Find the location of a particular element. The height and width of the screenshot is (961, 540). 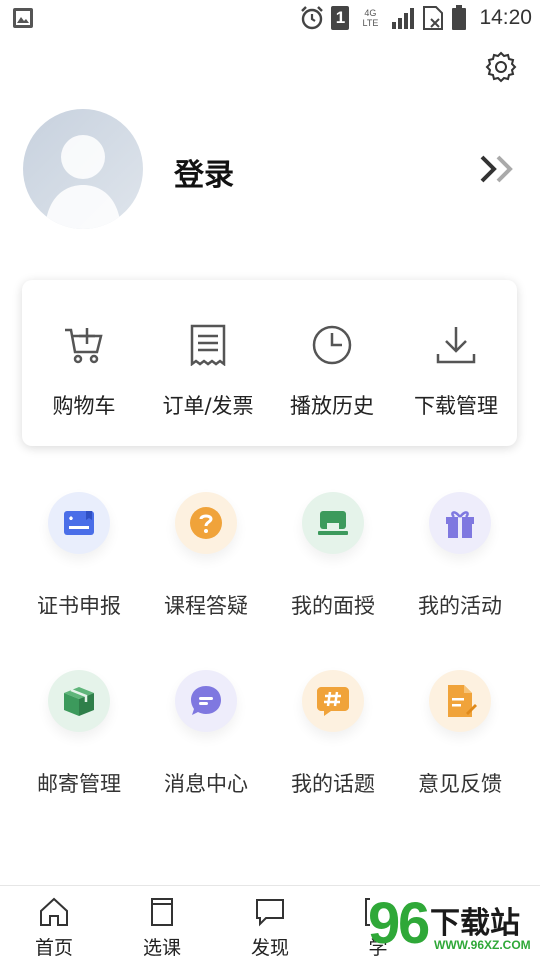

certificate-icon-bg is located at coordinates (79, 523).